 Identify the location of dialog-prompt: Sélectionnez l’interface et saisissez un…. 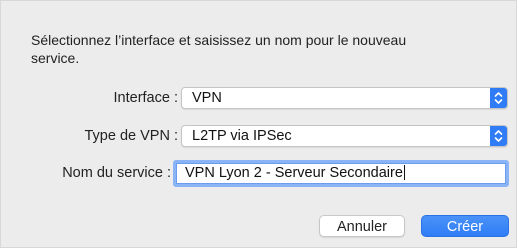
(219, 49).